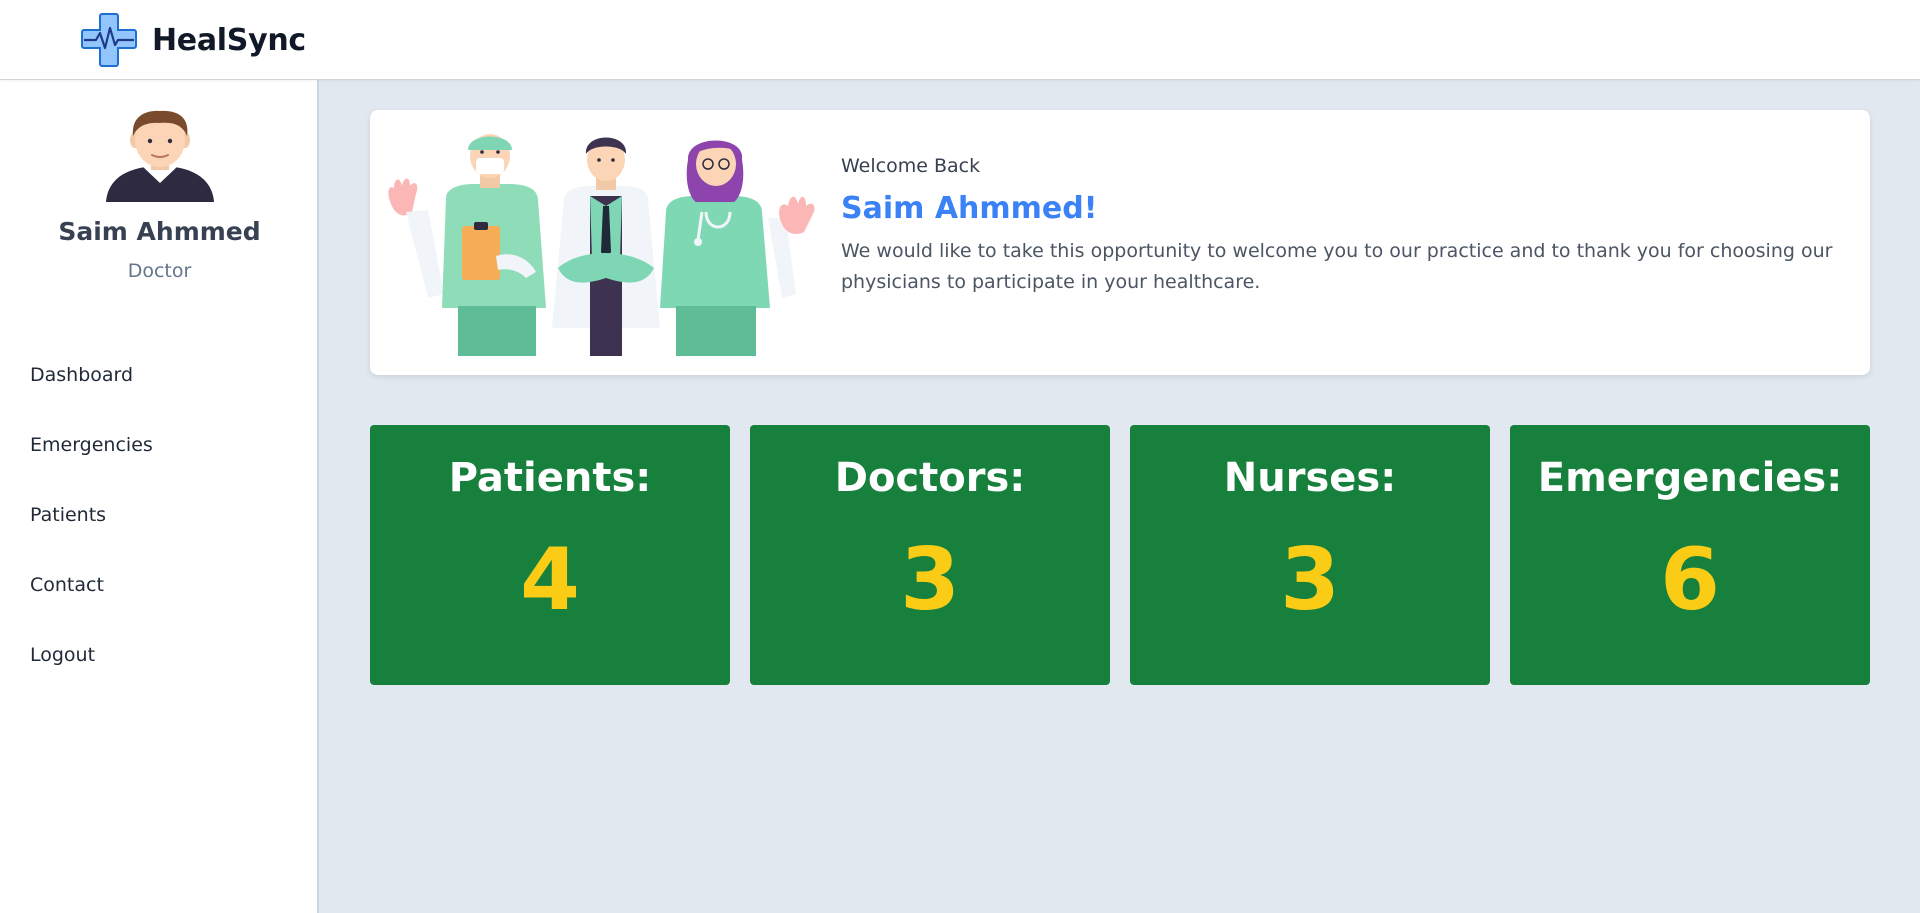 Image resolution: width=1920 pixels, height=913 pixels. What do you see at coordinates (159, 375) in the screenshot?
I see `sidebar-item-dashboard: Dashboard` at bounding box center [159, 375].